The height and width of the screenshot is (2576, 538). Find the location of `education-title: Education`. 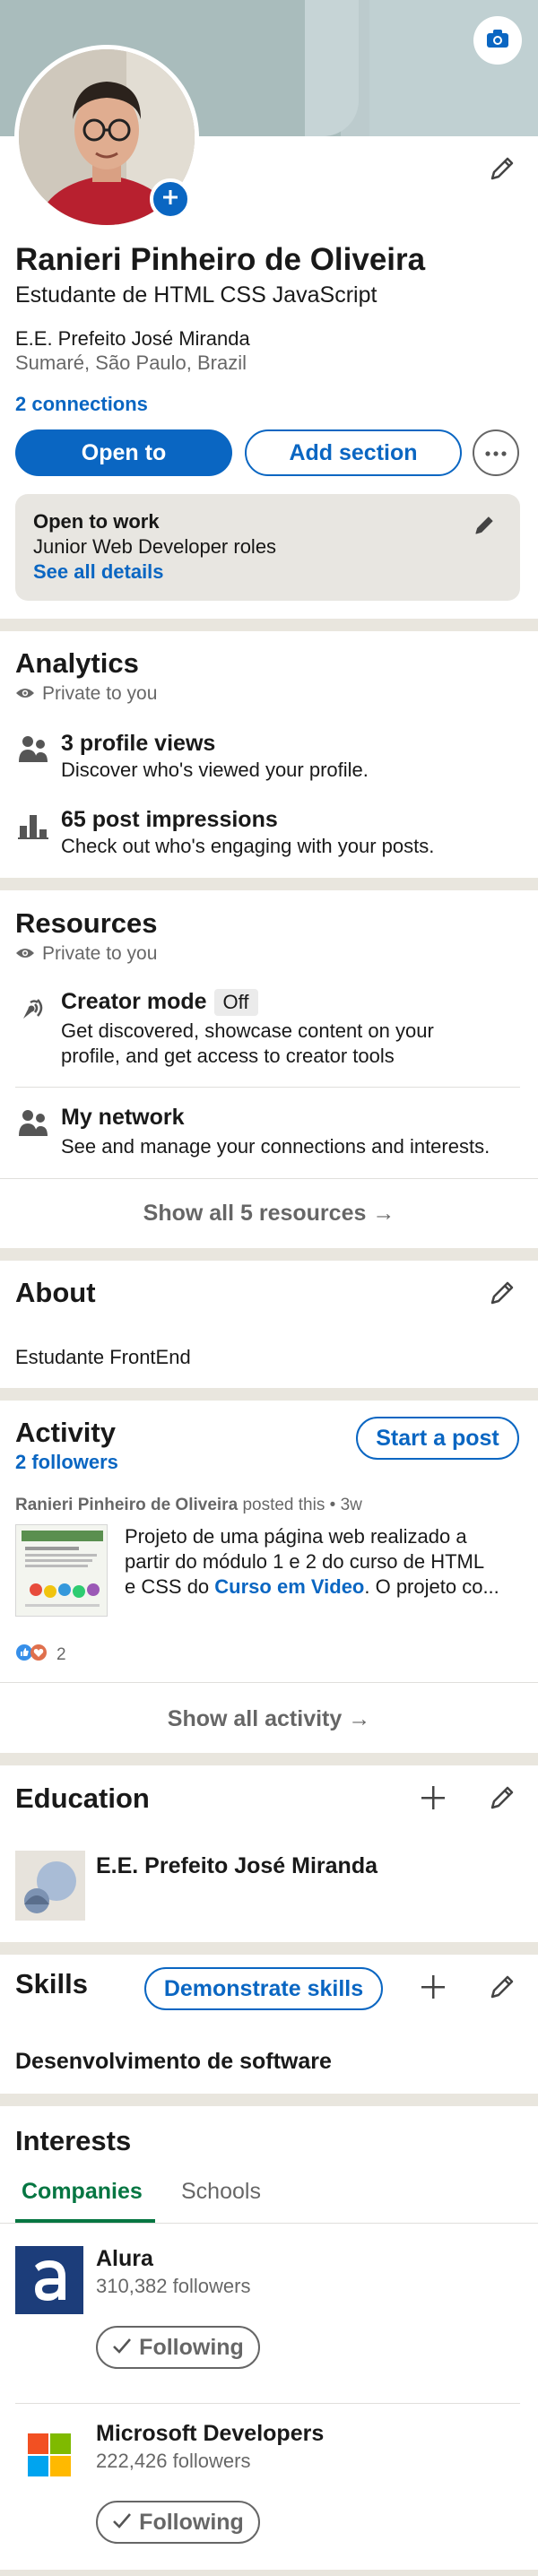

education-title: Education is located at coordinates (82, 1798).